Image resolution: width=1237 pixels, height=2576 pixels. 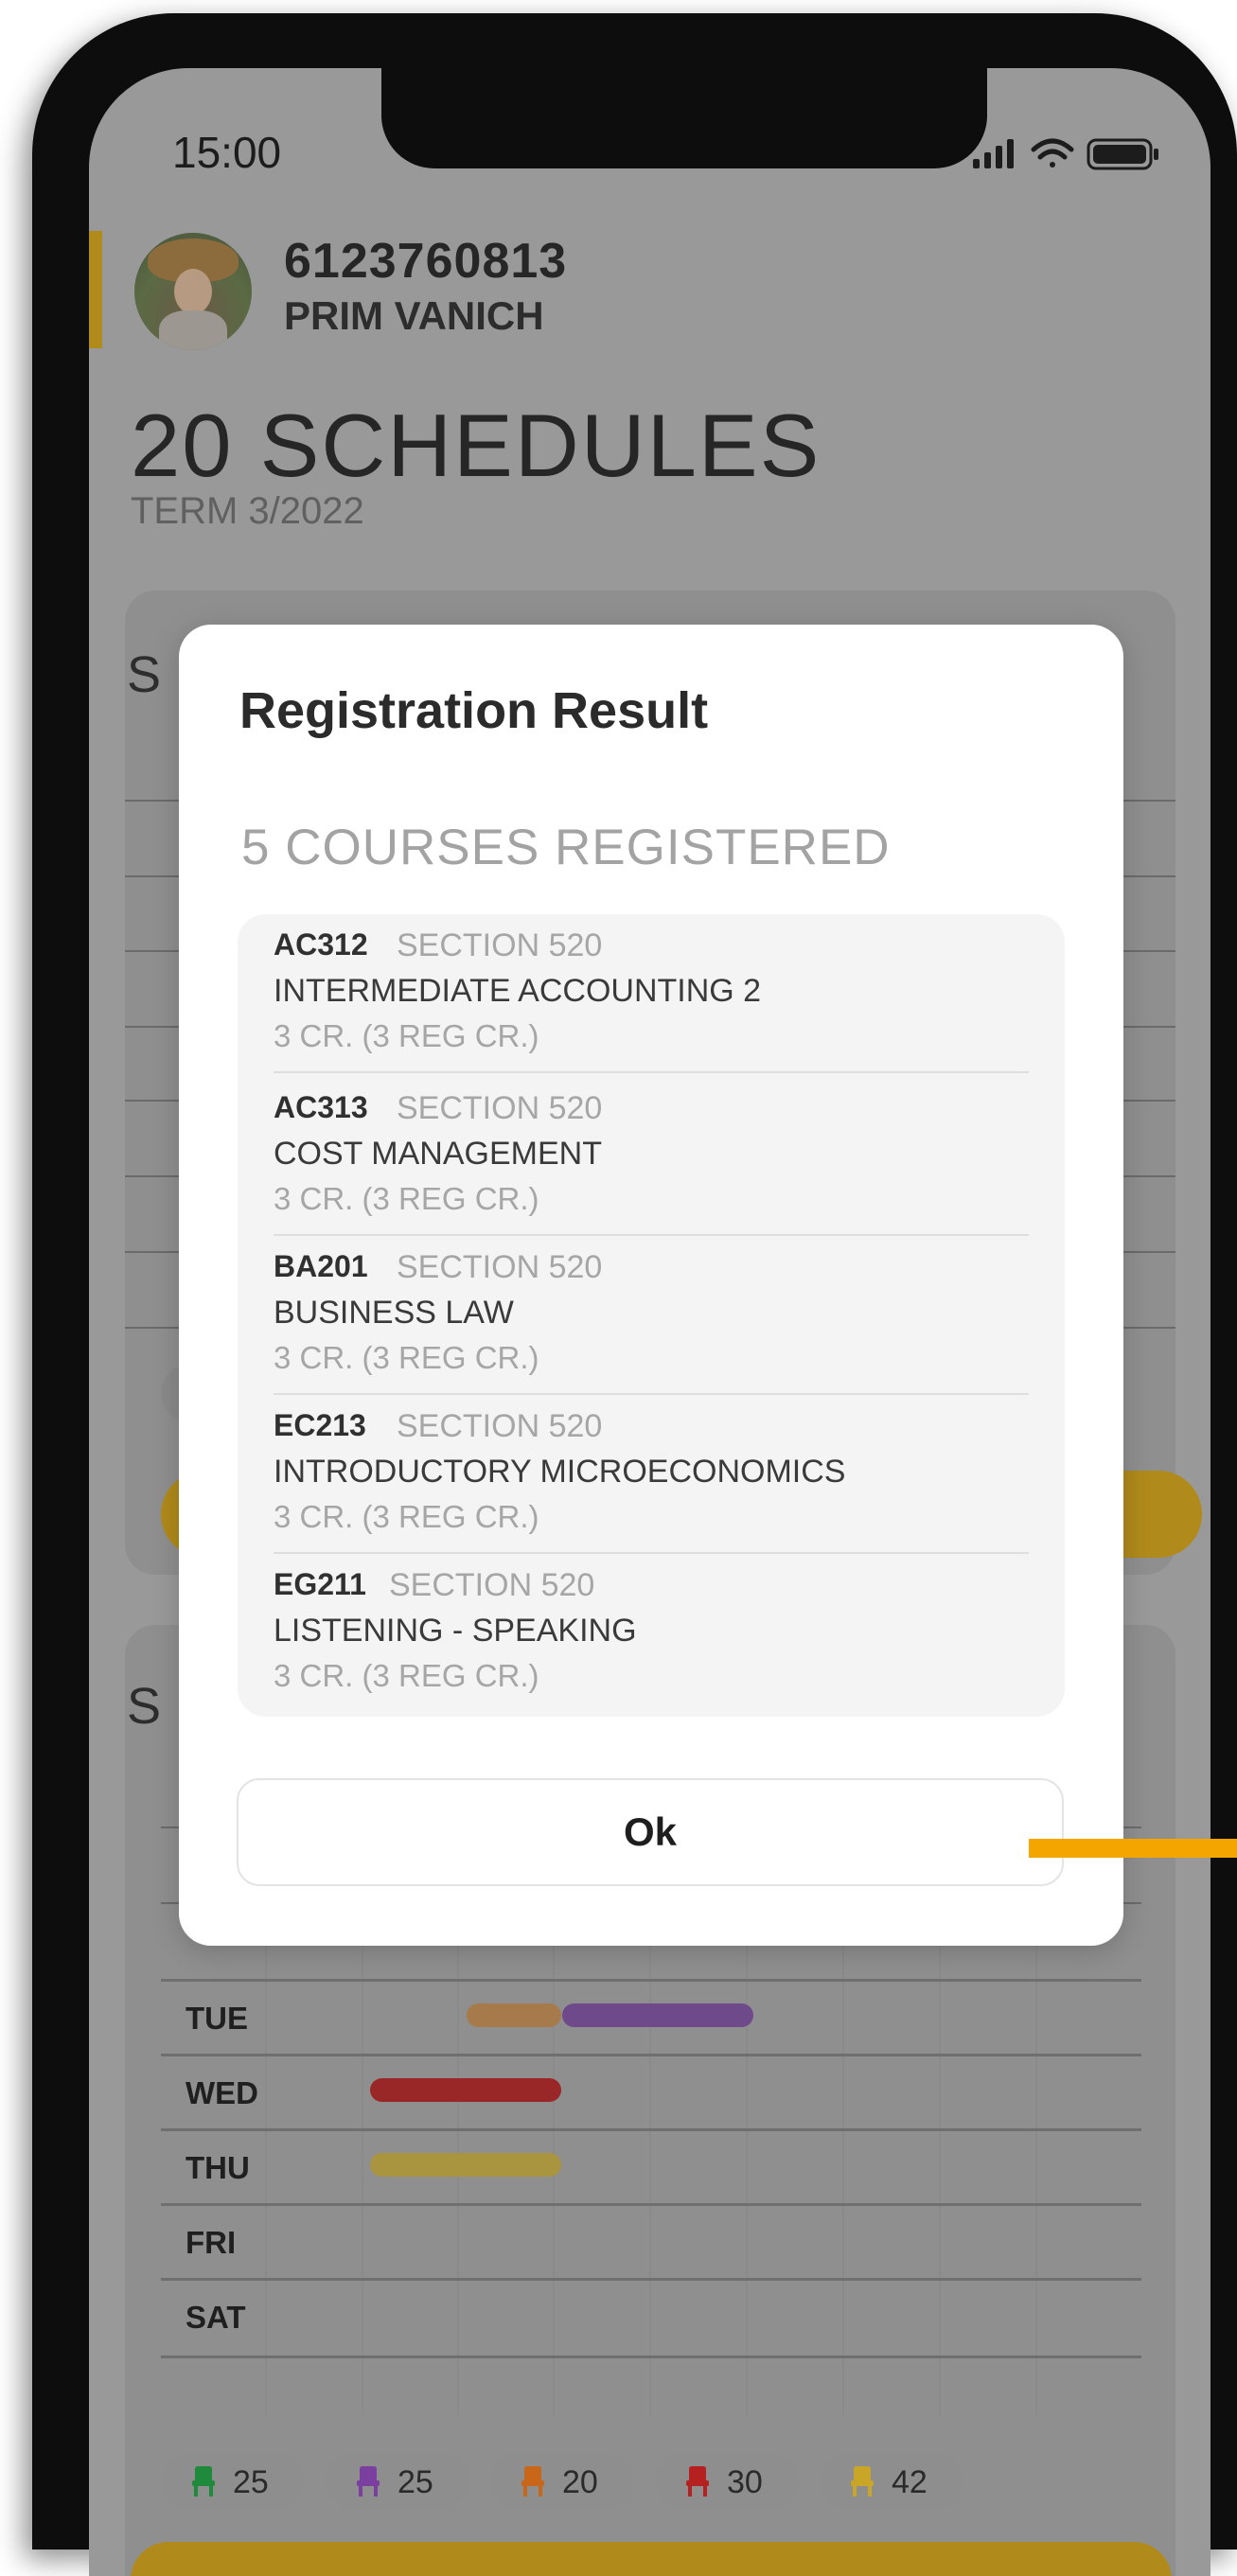 What do you see at coordinates (227, 152) in the screenshot?
I see `status-time: 15:00` at bounding box center [227, 152].